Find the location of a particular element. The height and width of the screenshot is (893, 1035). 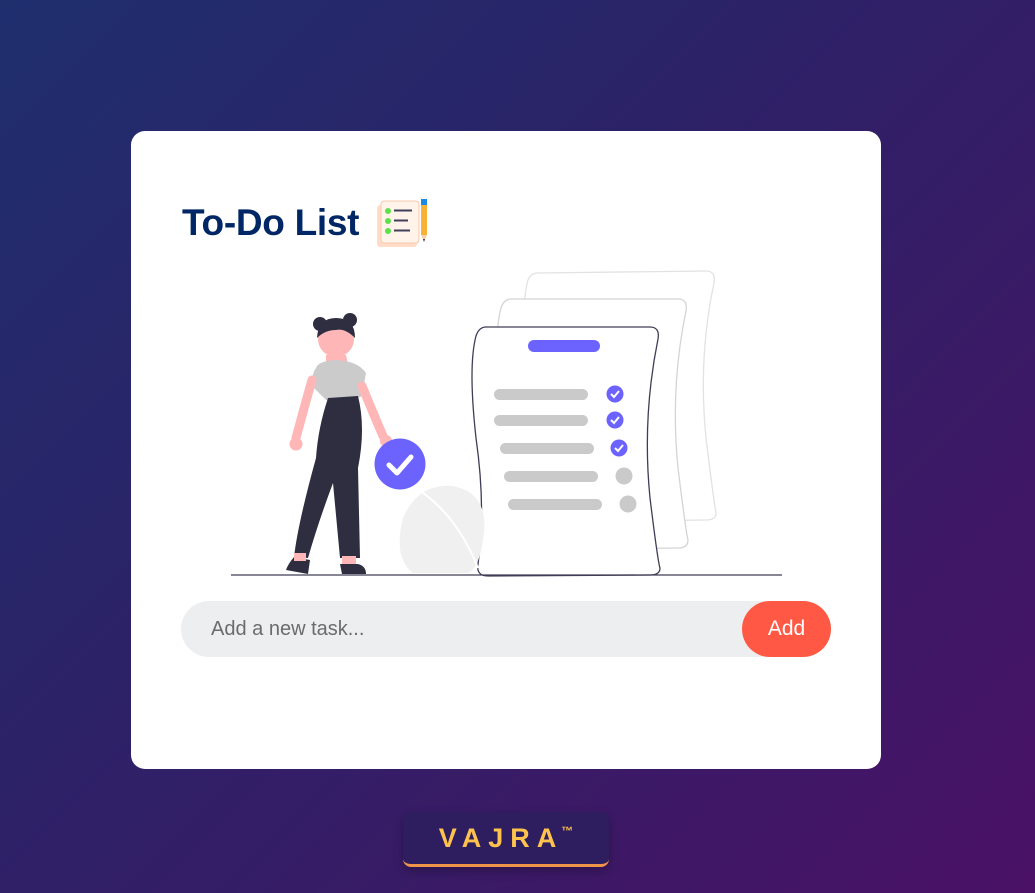

brand-name: VAJRA is located at coordinates (501, 837).